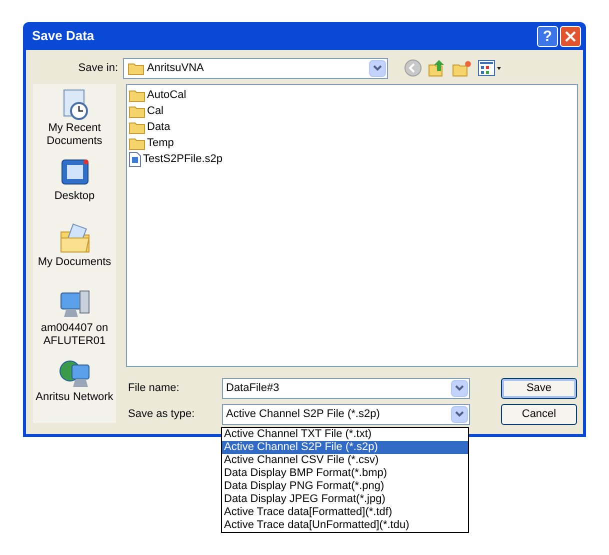 The width and height of the screenshot is (609, 555). I want to click on close-icon, so click(570, 36).